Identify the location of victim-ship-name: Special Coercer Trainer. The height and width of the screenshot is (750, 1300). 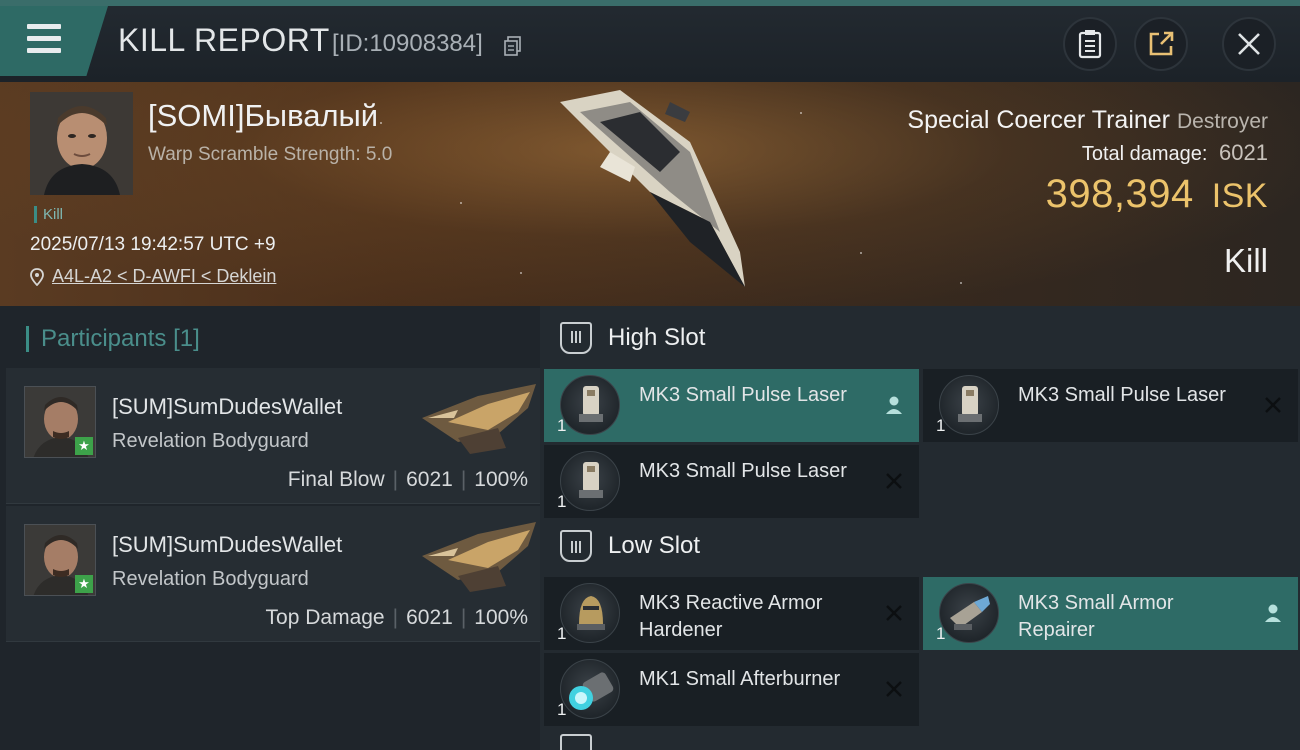
(1039, 120).